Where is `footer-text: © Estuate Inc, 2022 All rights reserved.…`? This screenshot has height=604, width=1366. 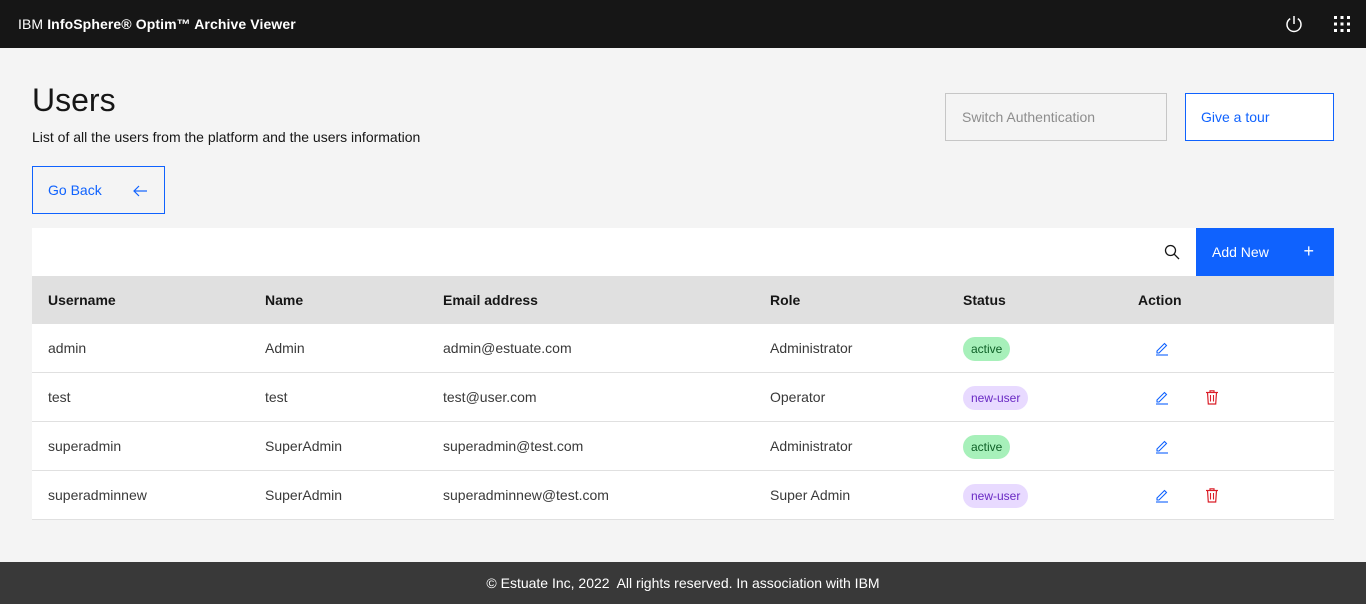
footer-text: © Estuate Inc, 2022 All rights reserved.… is located at coordinates (683, 583).